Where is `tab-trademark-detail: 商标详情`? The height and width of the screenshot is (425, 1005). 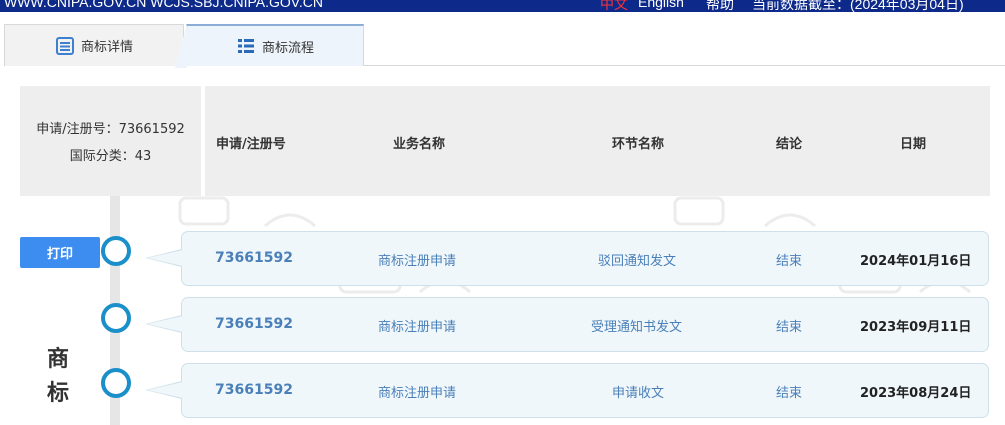
tab-trademark-detail: 商标详情 is located at coordinates (94, 45).